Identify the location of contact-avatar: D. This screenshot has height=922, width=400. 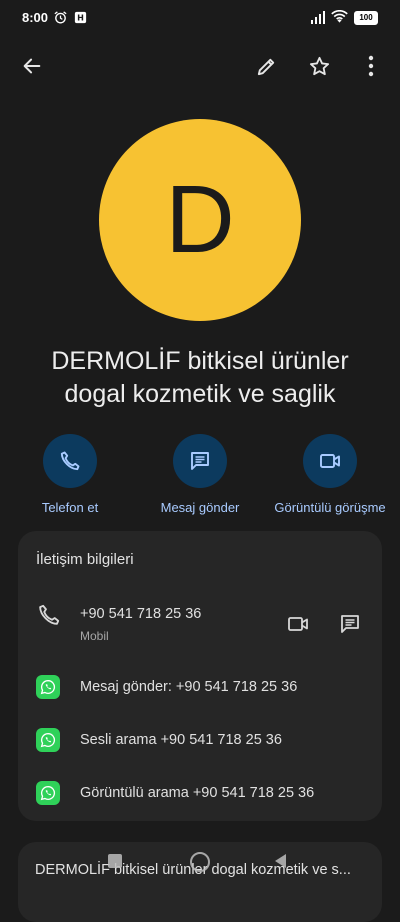
(200, 220).